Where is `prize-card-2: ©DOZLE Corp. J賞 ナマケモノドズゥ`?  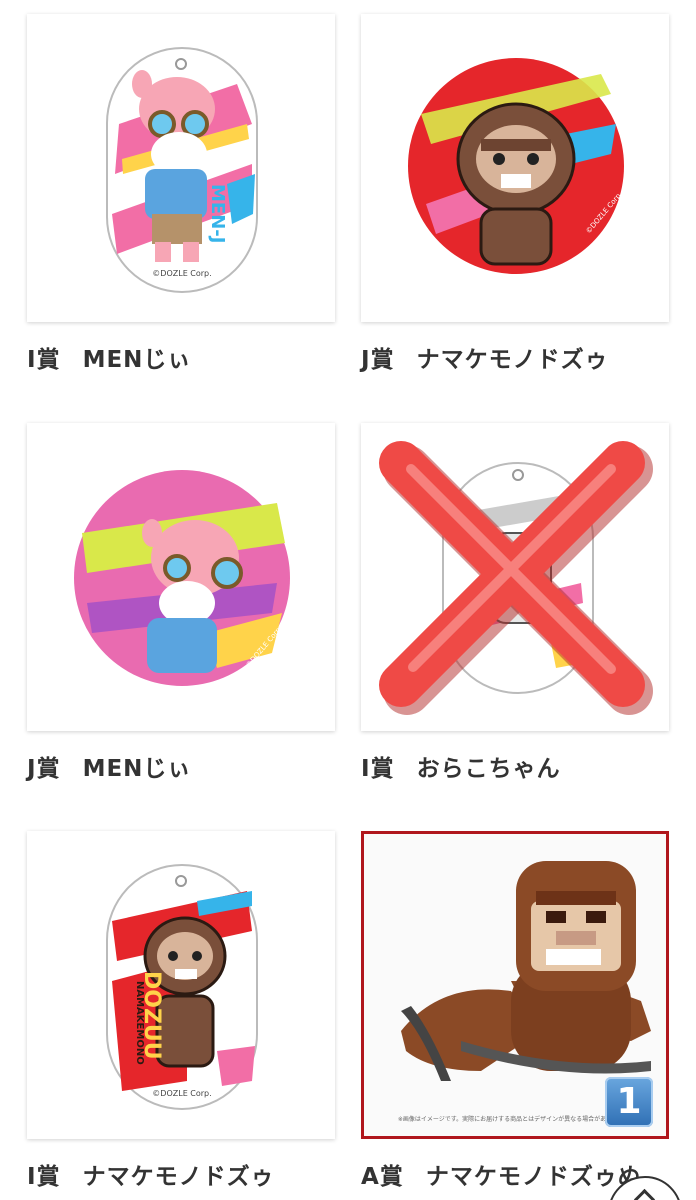
prize-card-2: ©DOZLE Corp. J賞 ナマケモノドズゥ is located at coordinates (515, 193).